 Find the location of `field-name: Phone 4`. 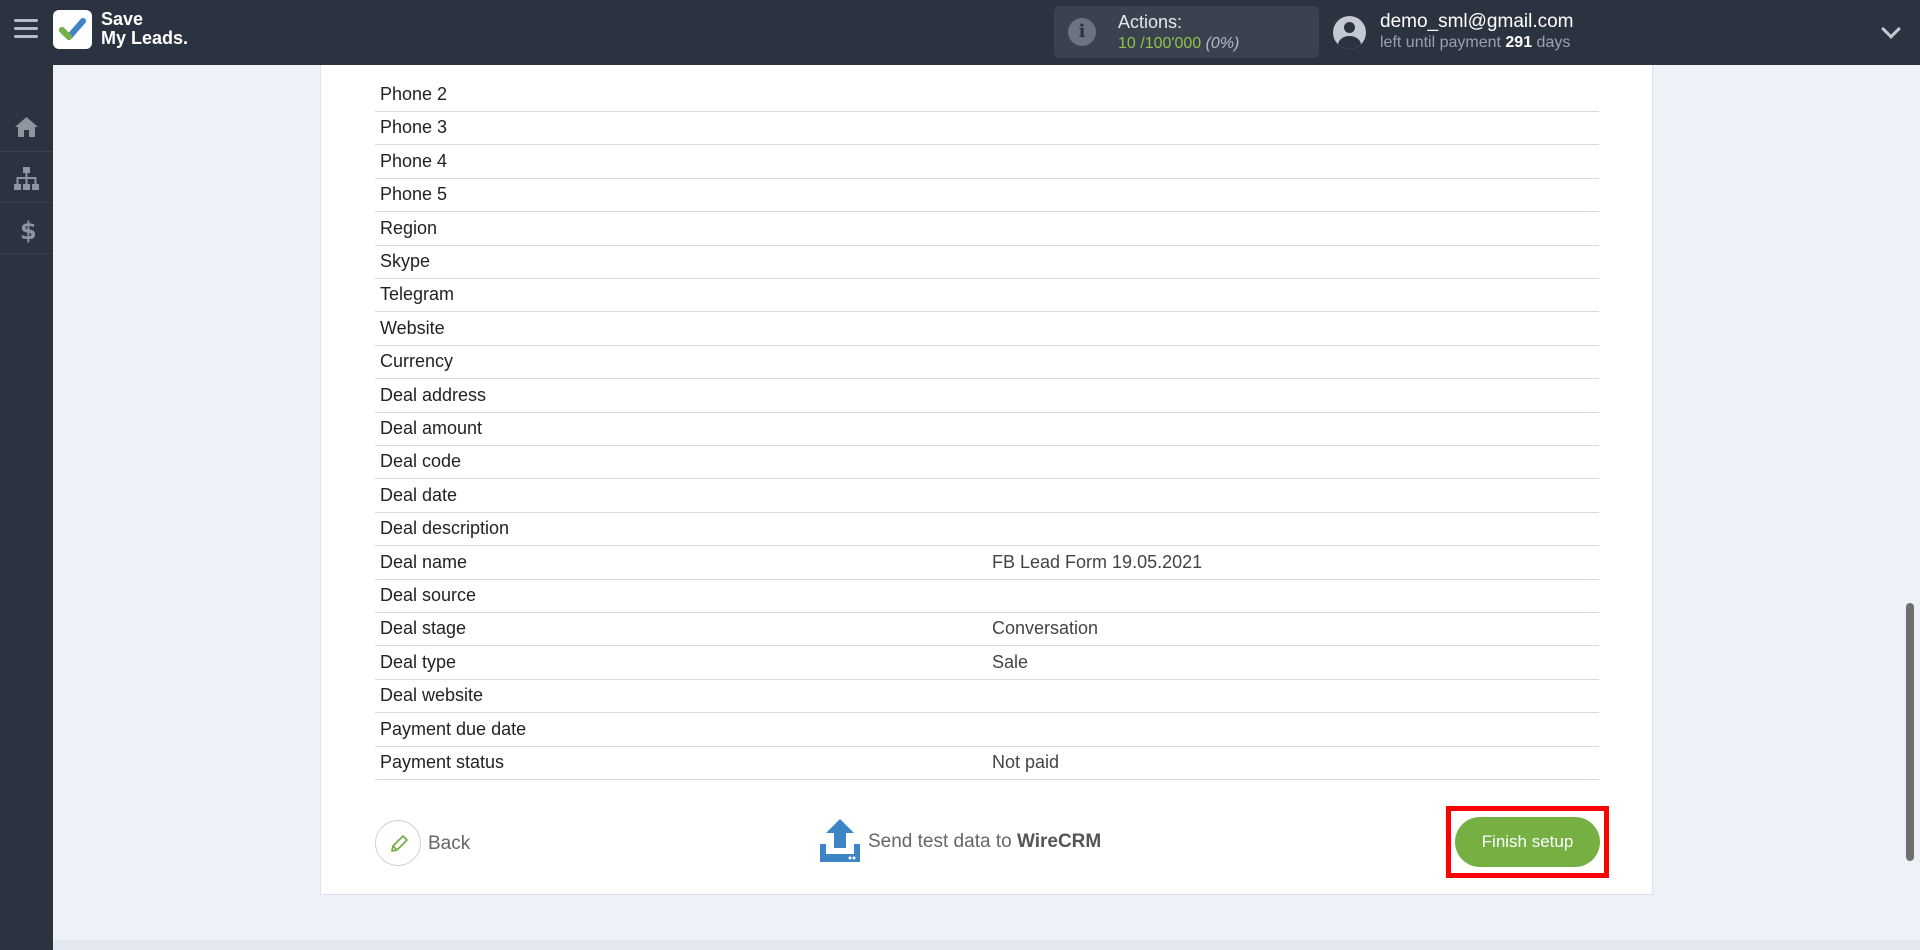

field-name: Phone 4 is located at coordinates (414, 160).